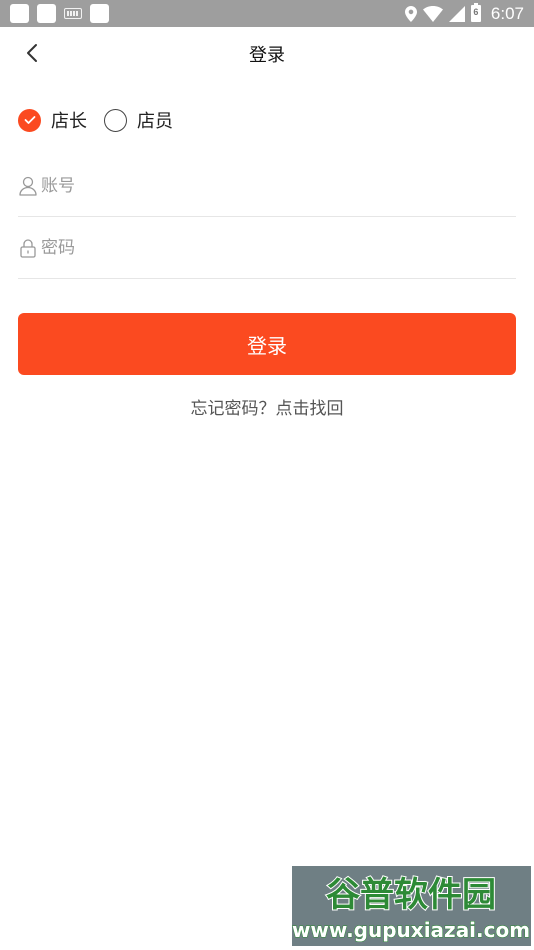 The width and height of the screenshot is (534, 950). I want to click on password-field, so click(267, 248).